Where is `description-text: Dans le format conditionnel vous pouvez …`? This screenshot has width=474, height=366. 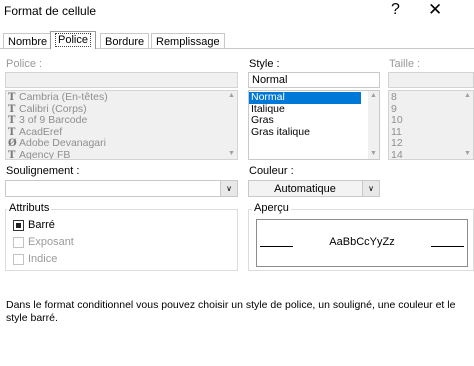 description-text: Dans le format conditionnel vous pouvez … is located at coordinates (231, 311).